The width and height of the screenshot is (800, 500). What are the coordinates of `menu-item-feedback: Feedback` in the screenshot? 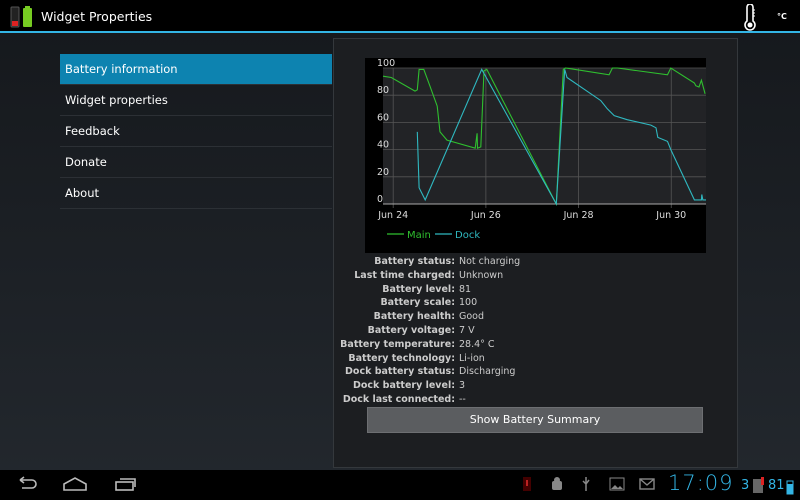 It's located at (196, 131).